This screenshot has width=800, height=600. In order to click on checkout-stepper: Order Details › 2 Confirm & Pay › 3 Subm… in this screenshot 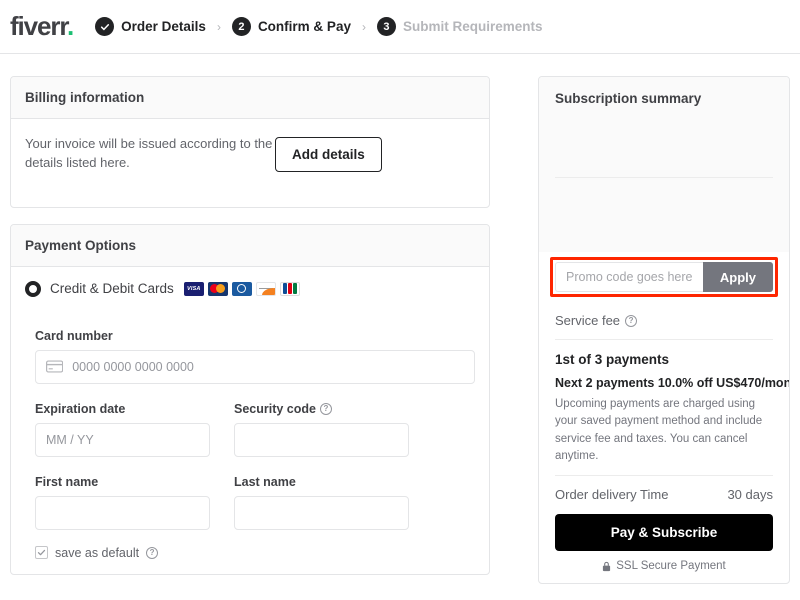, I will do `click(319, 26)`.